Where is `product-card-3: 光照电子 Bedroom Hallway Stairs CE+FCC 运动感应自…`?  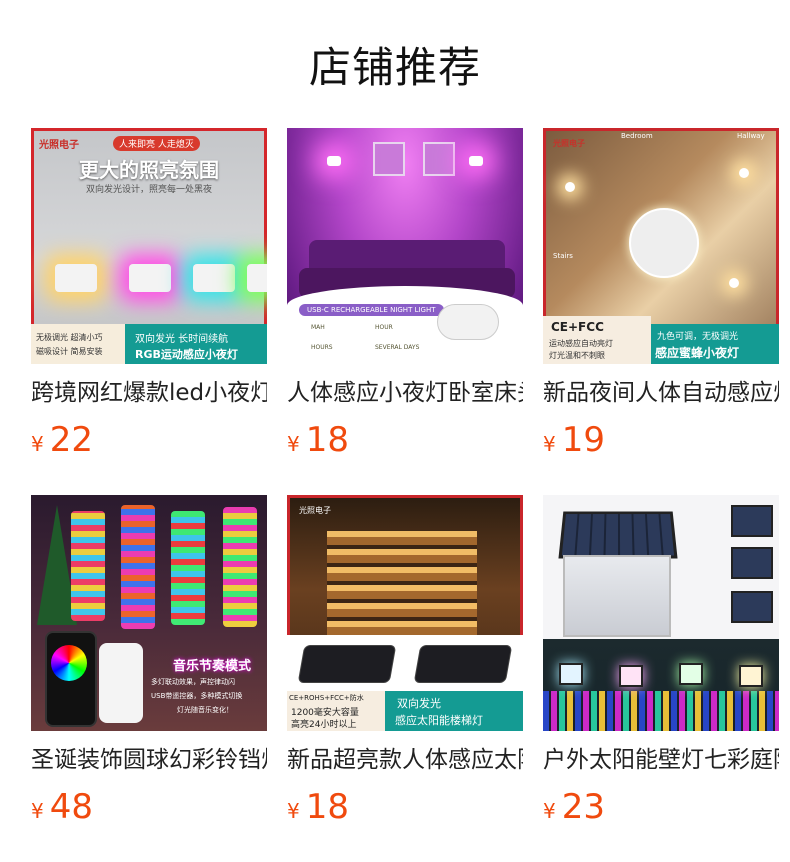 product-card-3: 光照电子 Bedroom Hallway Stairs CE+FCC 运动感应自… is located at coordinates (661, 294).